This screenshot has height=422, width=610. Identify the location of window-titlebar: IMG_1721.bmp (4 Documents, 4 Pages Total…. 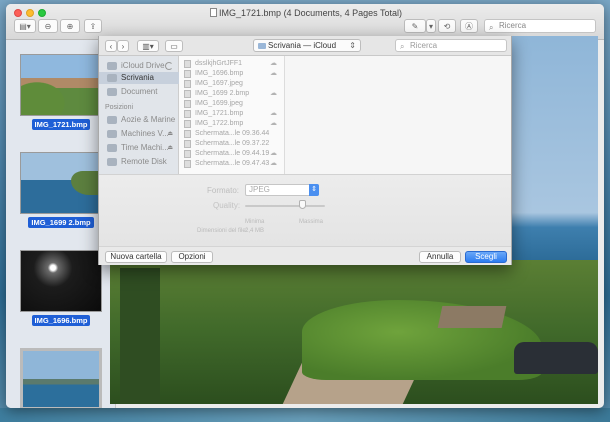
(305, 22).